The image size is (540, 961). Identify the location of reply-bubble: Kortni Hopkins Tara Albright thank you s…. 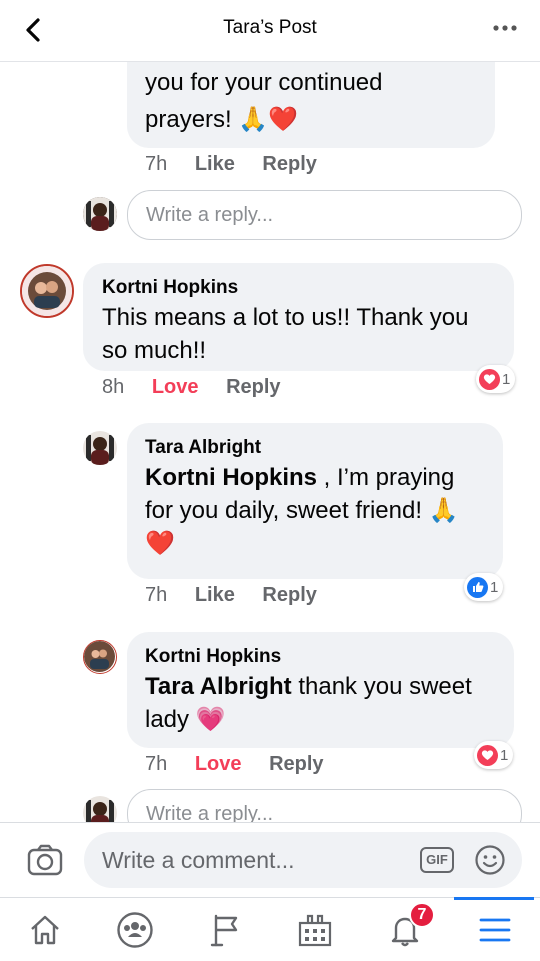
(320, 690).